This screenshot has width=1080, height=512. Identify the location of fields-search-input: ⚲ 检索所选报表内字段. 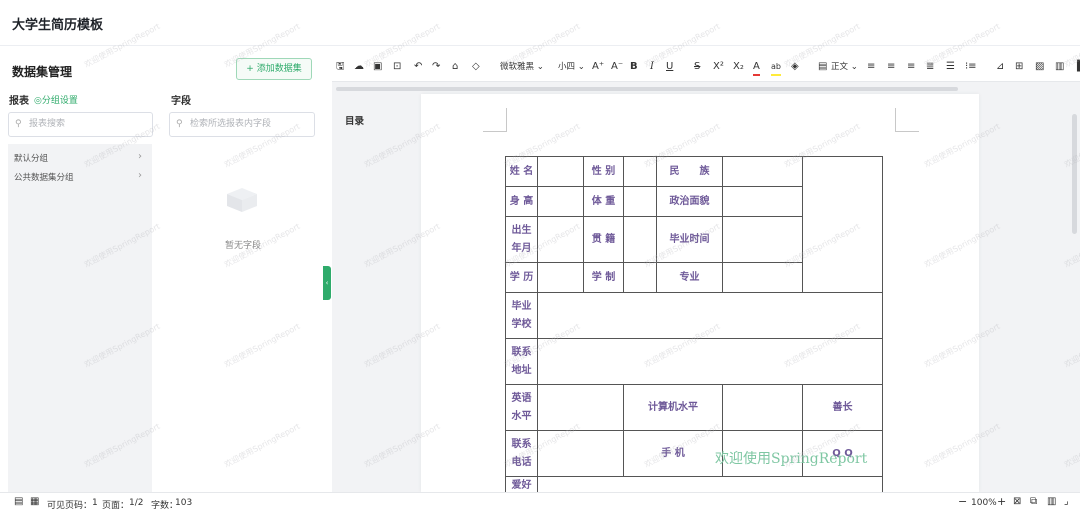
(242, 124).